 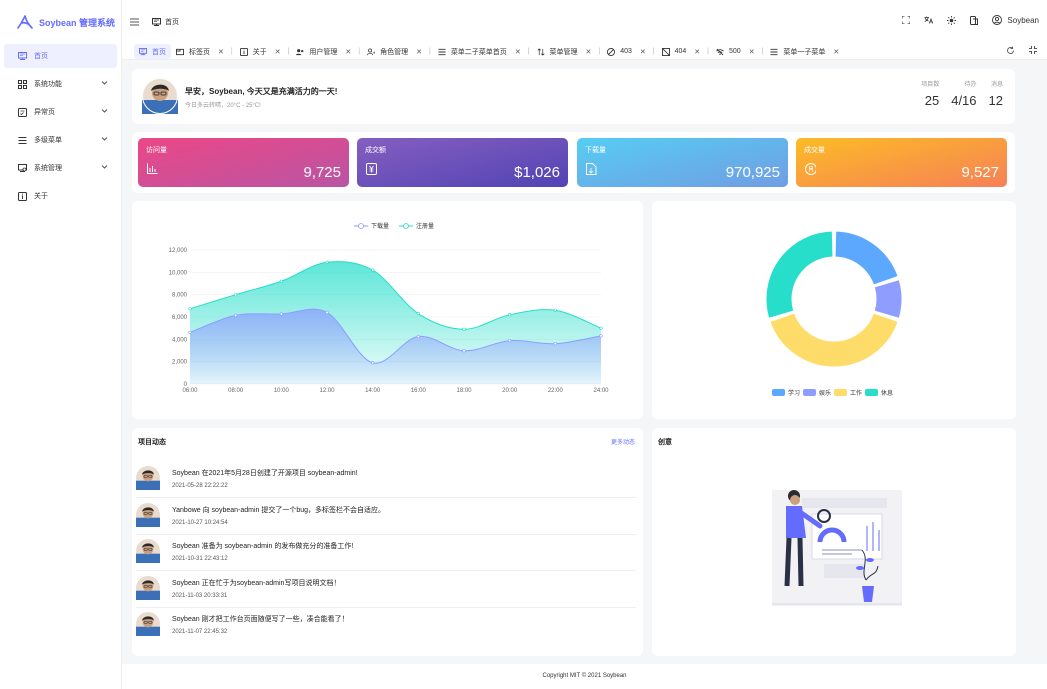 What do you see at coordinates (564, 51) in the screenshot?
I see `tab: 菜单管理 ✕` at bounding box center [564, 51].